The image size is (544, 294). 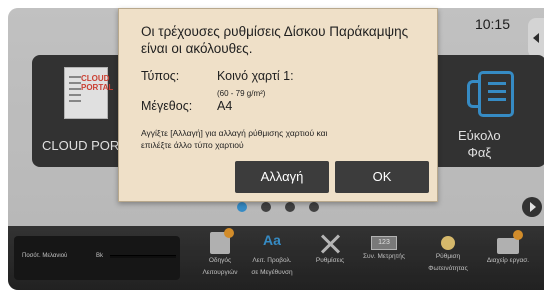 What do you see at coordinates (382, 177) in the screenshot?
I see `ok-button: OK` at bounding box center [382, 177].